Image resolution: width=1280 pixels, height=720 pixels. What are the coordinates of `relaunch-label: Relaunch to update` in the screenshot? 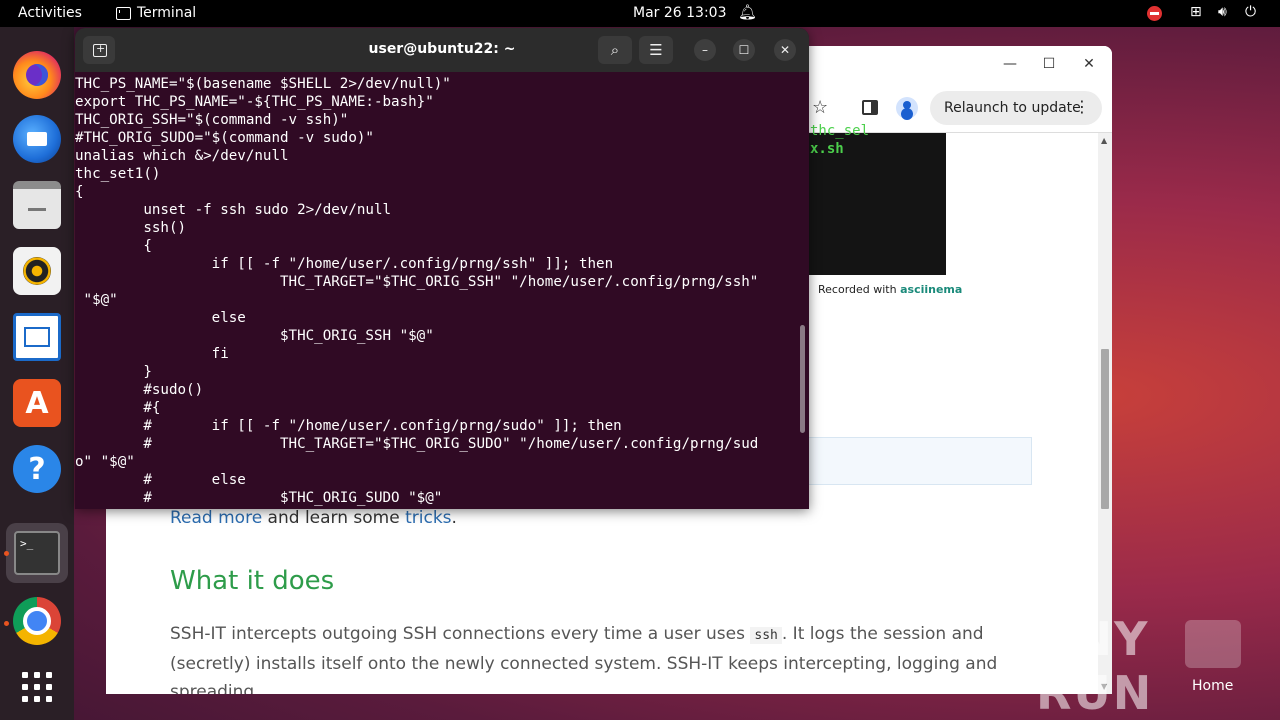 It's located at (1012, 108).